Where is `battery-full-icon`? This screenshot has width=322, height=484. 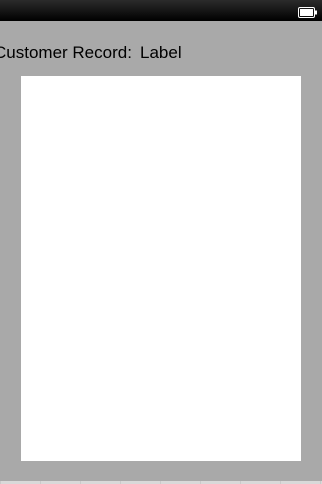 battery-full-icon is located at coordinates (308, 11).